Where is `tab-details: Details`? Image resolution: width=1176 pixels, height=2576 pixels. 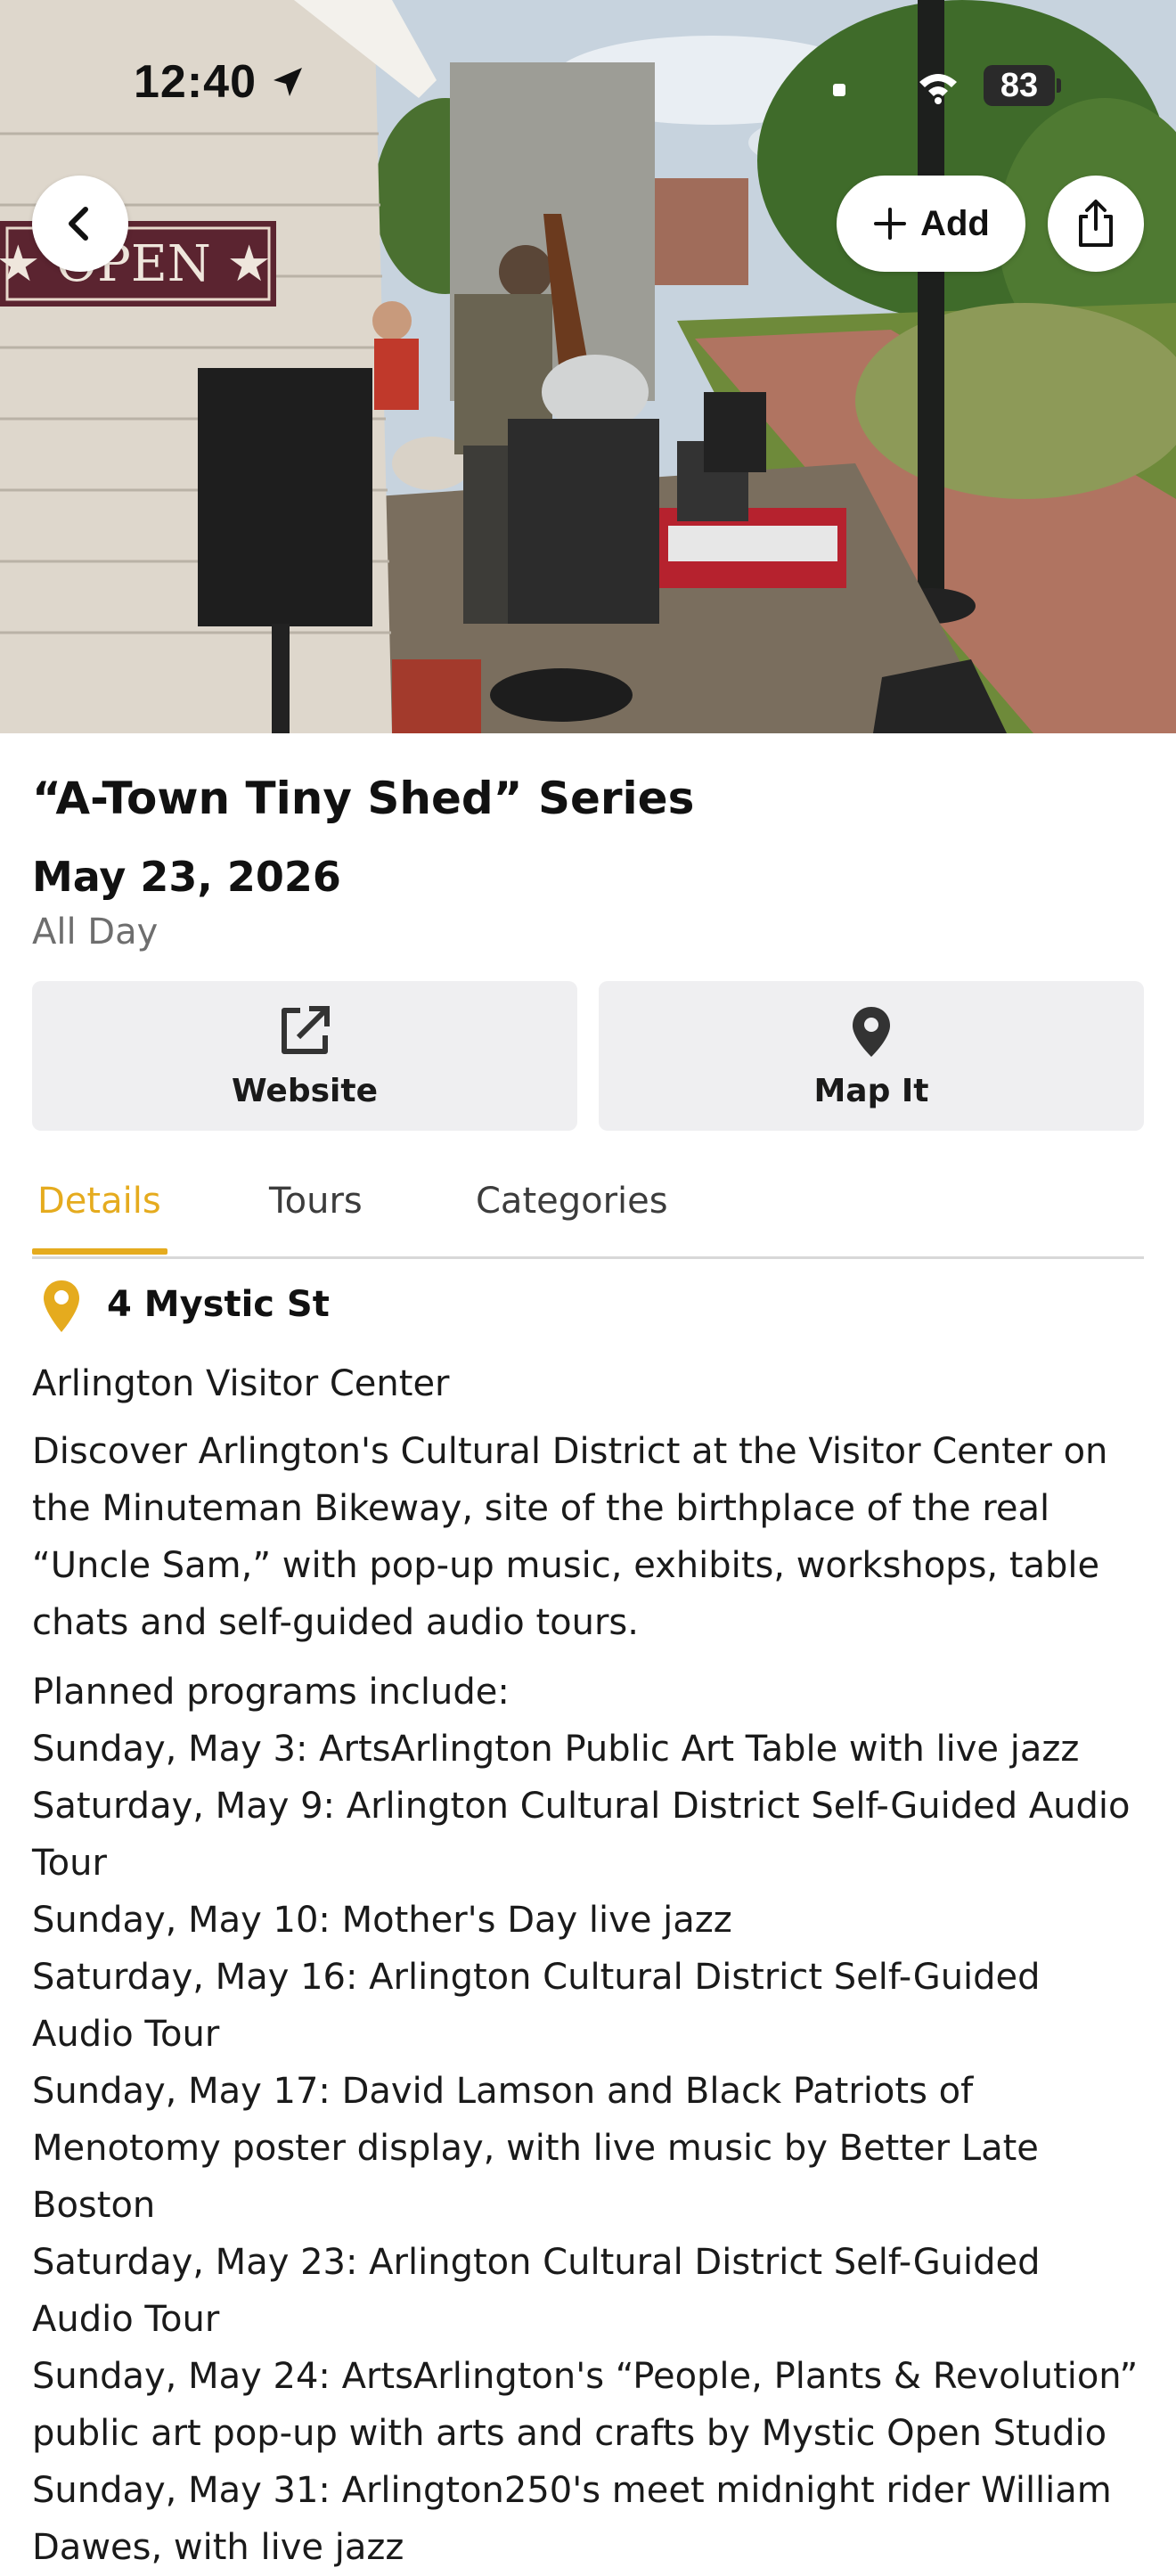
tab-details: Details is located at coordinates (99, 1201).